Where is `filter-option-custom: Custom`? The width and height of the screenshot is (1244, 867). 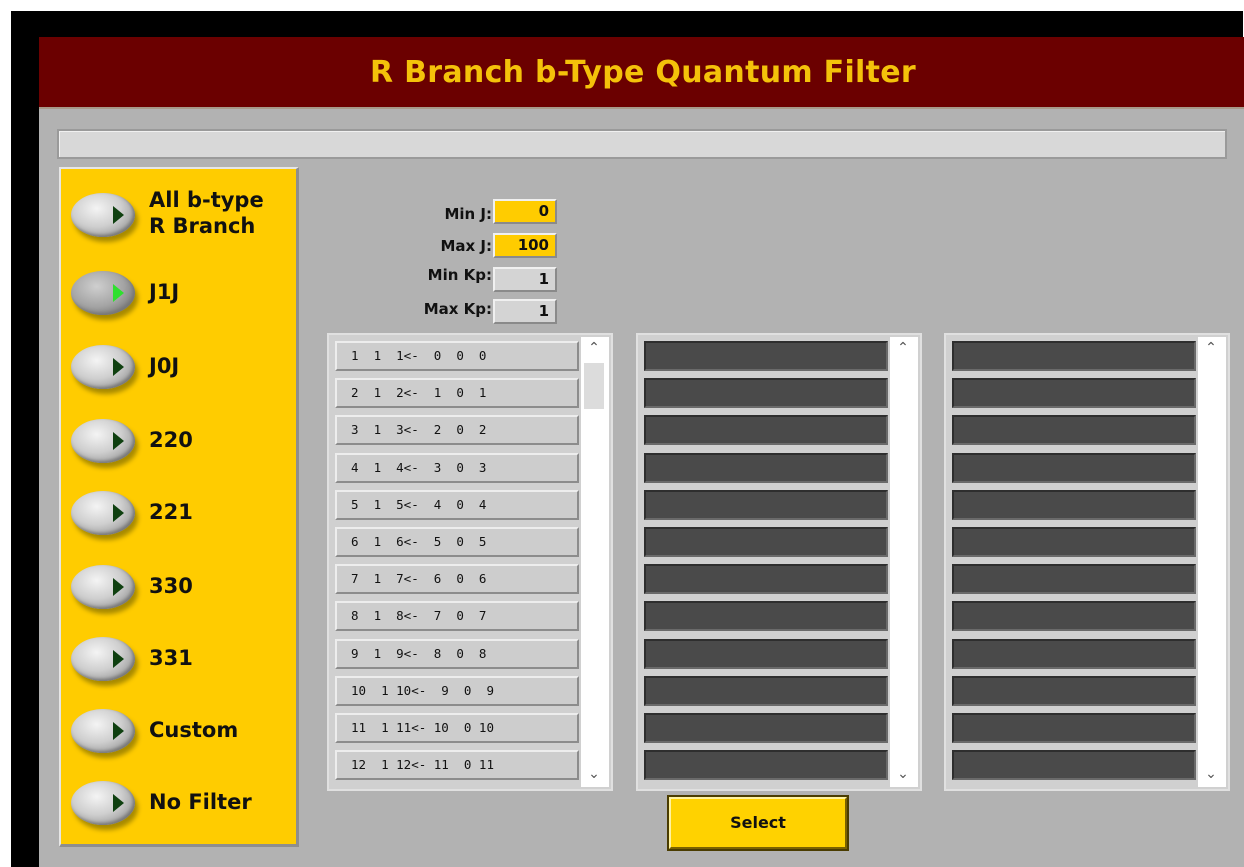
filter-option-custom: Custom is located at coordinates (182, 735).